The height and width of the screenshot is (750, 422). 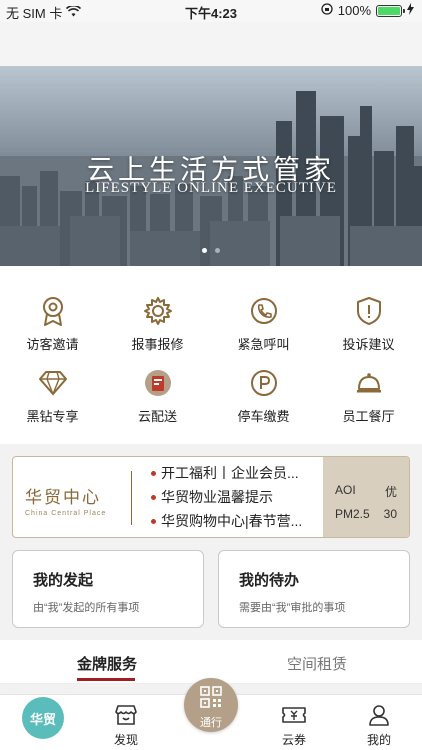 I want to click on service-parking-payment: 停车缴费, so click(x=263, y=395).